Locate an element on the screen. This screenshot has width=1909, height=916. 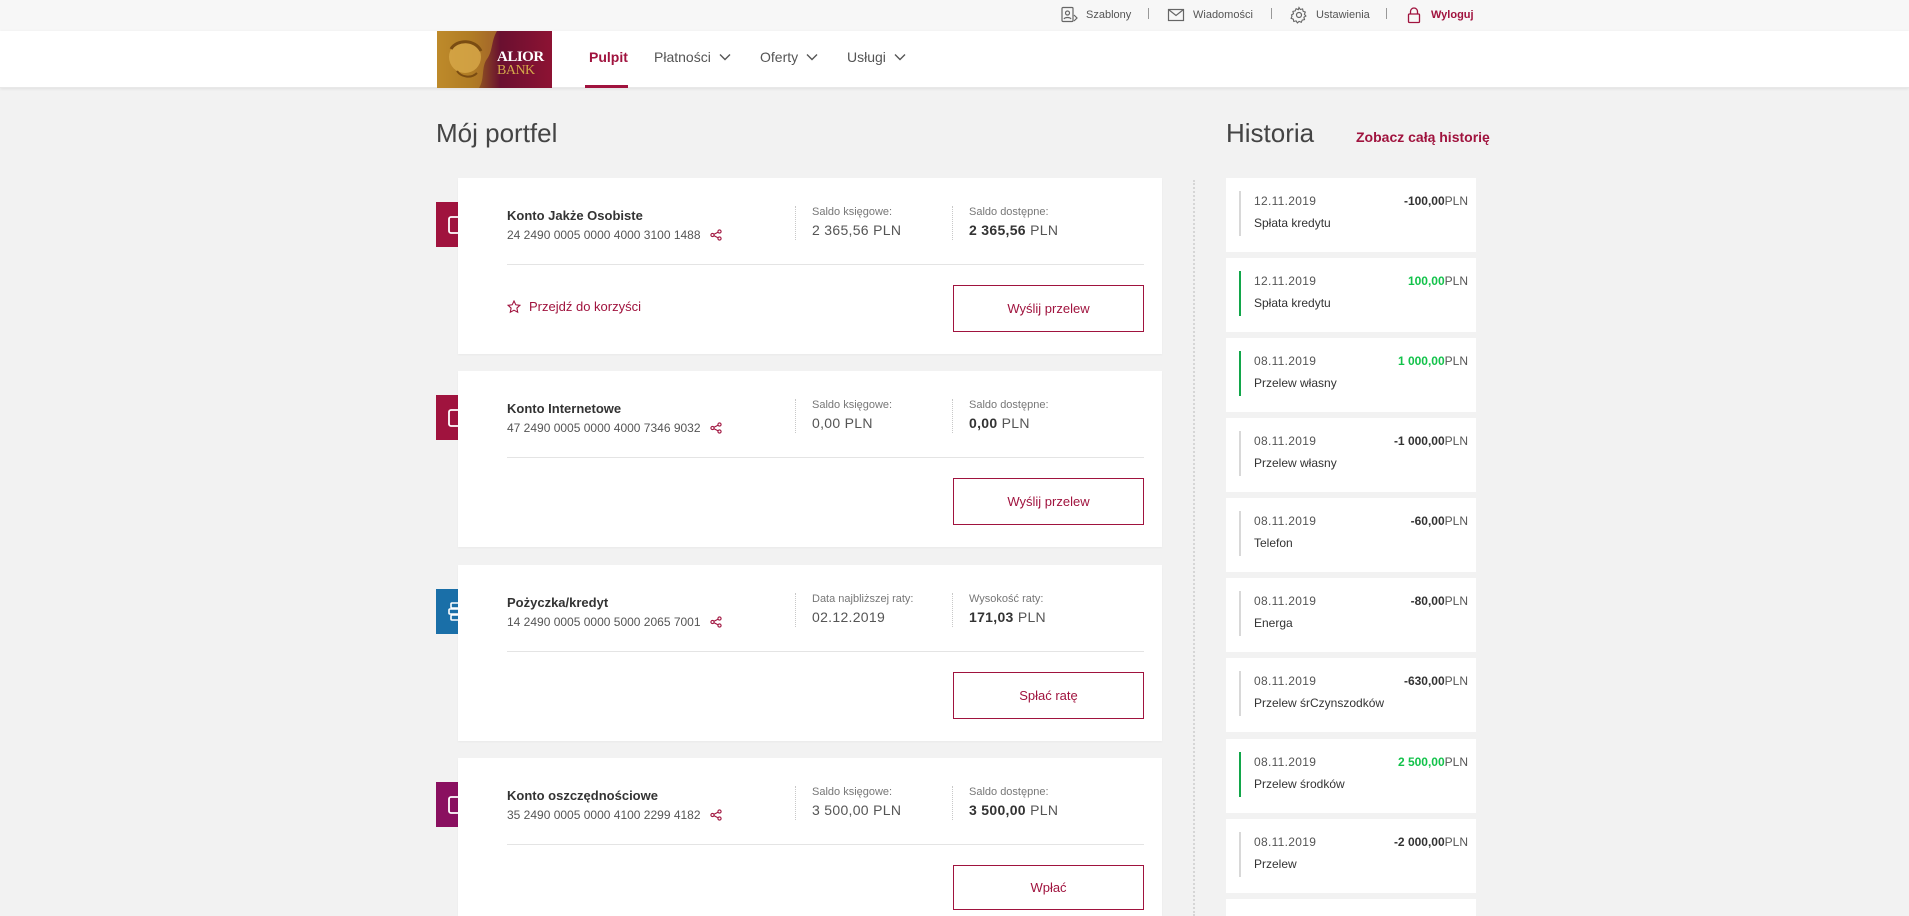
history-date: 12.11.2019 is located at coordinates (1285, 201).